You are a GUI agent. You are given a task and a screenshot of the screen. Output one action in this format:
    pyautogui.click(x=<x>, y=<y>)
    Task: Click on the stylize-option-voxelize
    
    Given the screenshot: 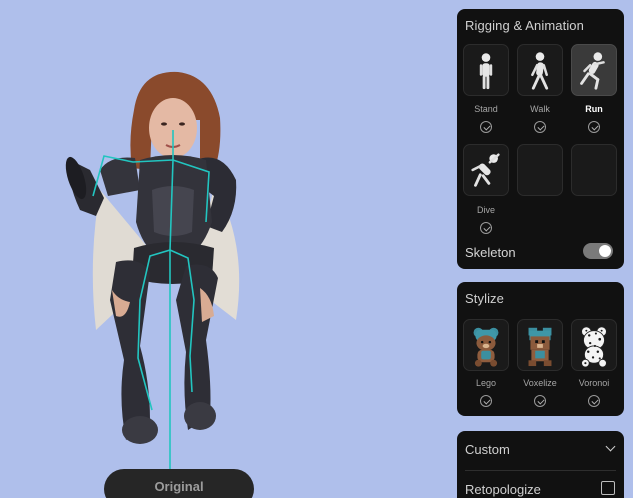 What is the action you would take?
    pyautogui.click(x=540, y=345)
    